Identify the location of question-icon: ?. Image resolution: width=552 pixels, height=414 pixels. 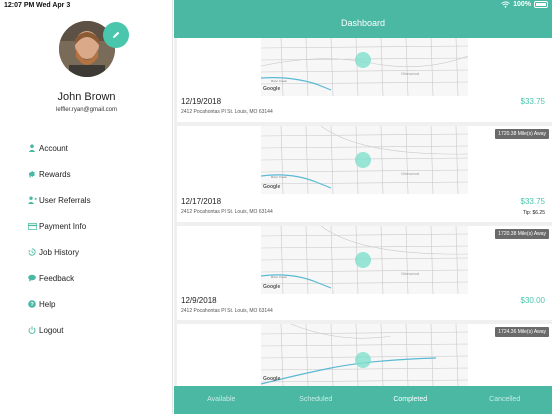
(32, 304).